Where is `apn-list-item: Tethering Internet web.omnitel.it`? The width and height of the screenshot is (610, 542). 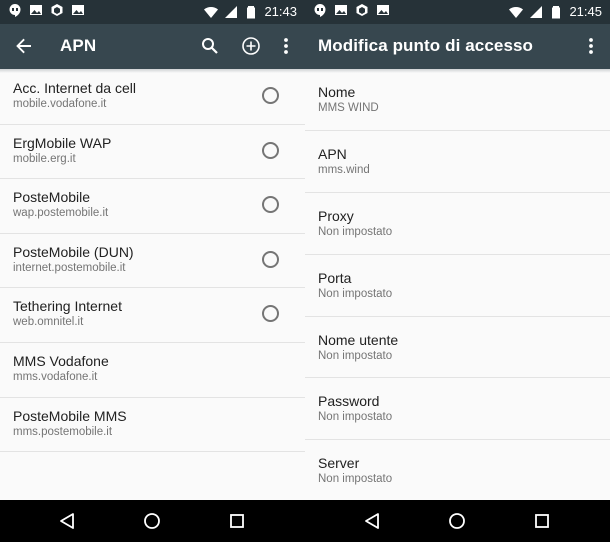 apn-list-item: Tethering Internet web.omnitel.it is located at coordinates (152, 315).